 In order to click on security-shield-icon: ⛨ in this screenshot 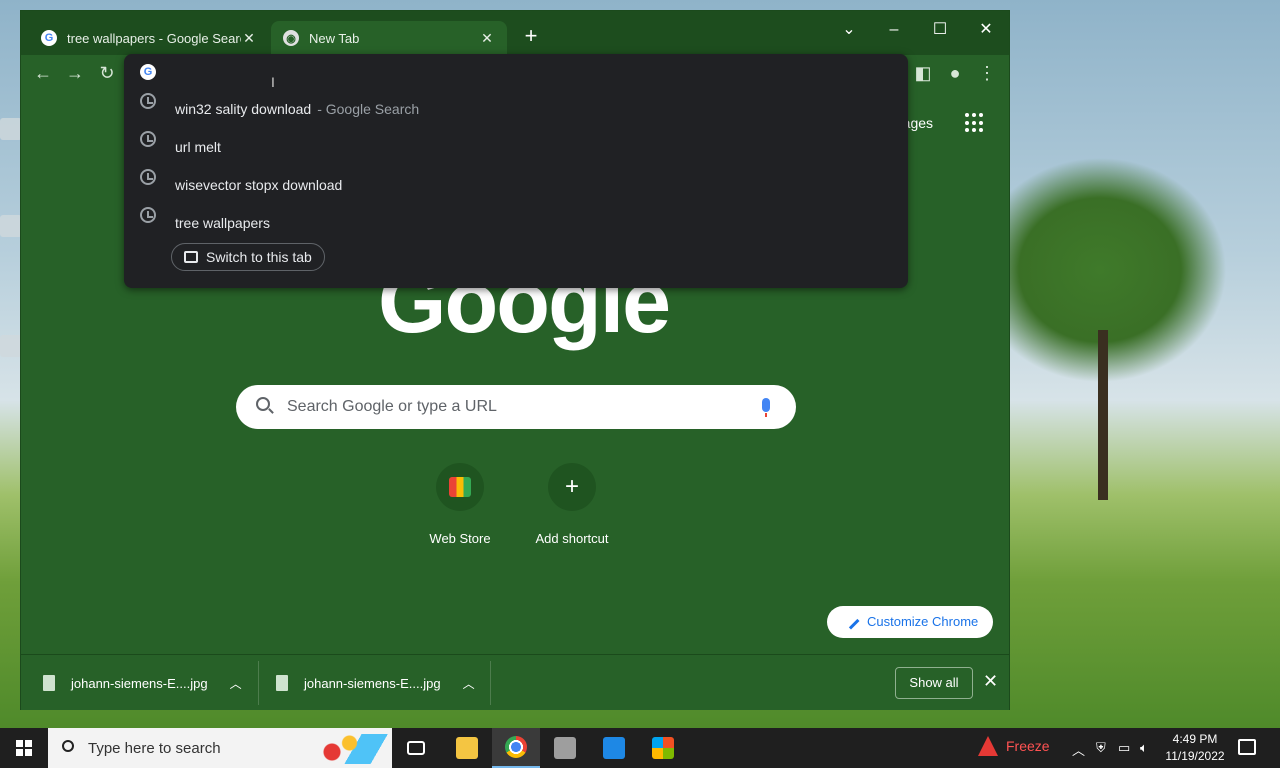, I will do `click(1101, 748)`.